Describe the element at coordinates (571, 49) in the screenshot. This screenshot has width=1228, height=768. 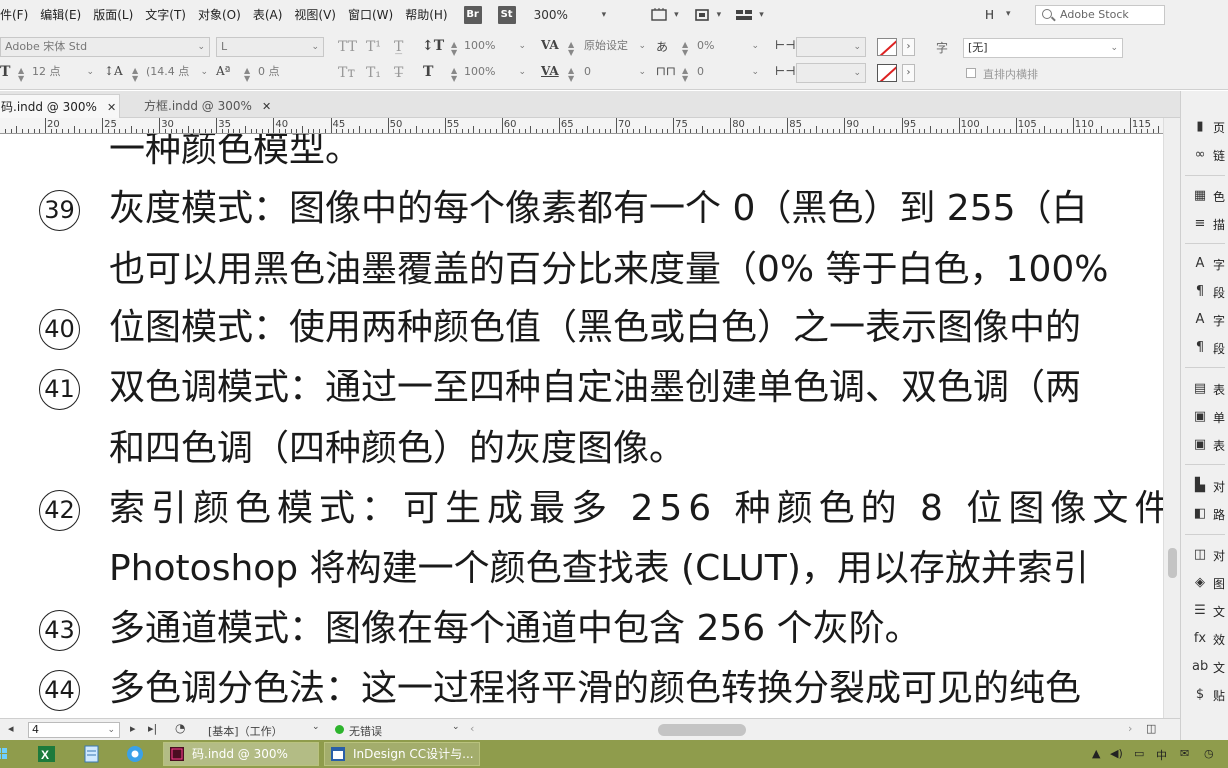
I see `kerning-stepper: ▲ ▼` at that location.